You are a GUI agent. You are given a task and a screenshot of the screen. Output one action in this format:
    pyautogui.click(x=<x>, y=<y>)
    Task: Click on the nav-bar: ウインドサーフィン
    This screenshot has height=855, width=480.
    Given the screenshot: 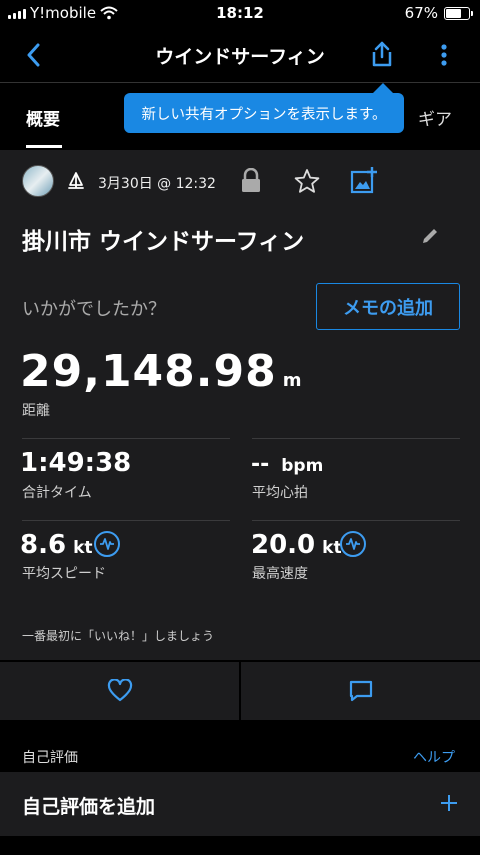 What is the action you would take?
    pyautogui.click(x=240, y=55)
    